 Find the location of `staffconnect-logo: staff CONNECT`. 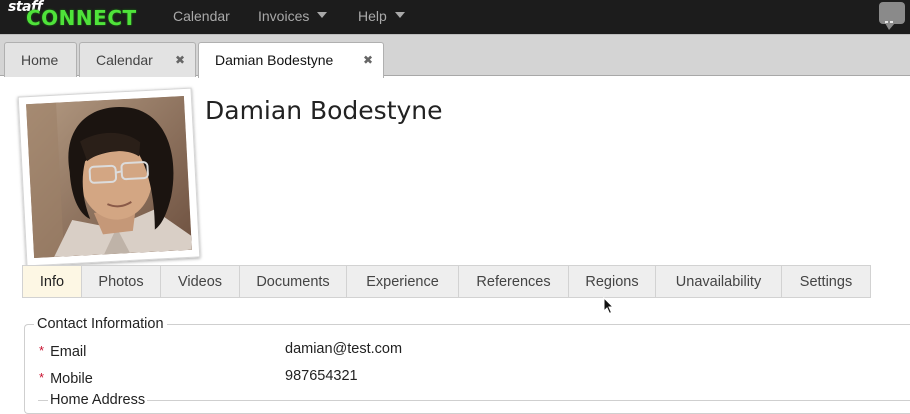

staffconnect-logo: staff CONNECT is located at coordinates (78, 16).